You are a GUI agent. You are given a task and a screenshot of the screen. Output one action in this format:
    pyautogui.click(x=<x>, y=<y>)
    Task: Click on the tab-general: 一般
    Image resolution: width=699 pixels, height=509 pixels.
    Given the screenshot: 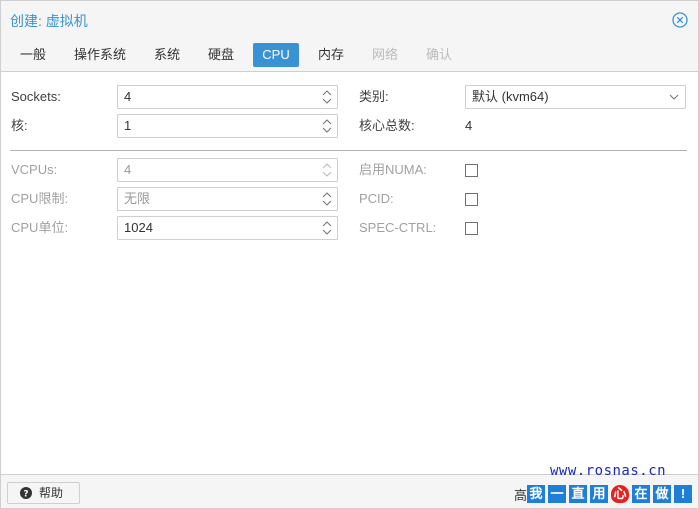 What is the action you would take?
    pyautogui.click(x=33, y=55)
    